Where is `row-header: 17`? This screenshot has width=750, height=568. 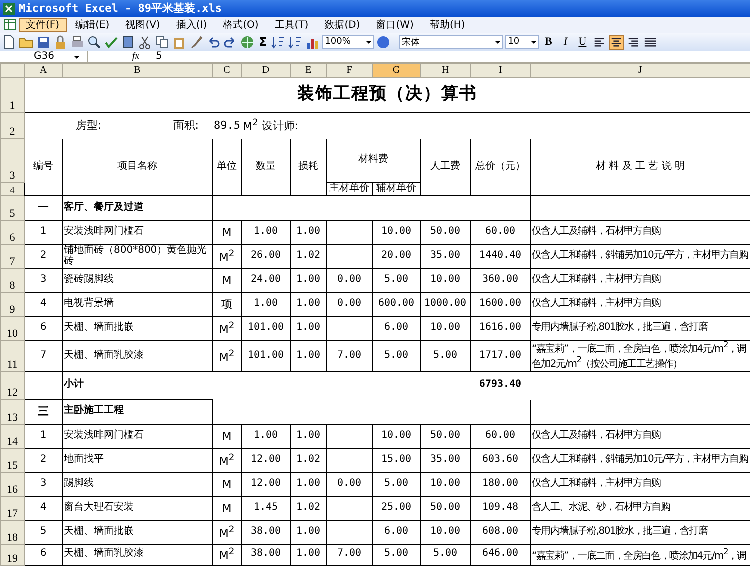 row-header: 17 is located at coordinates (12, 508).